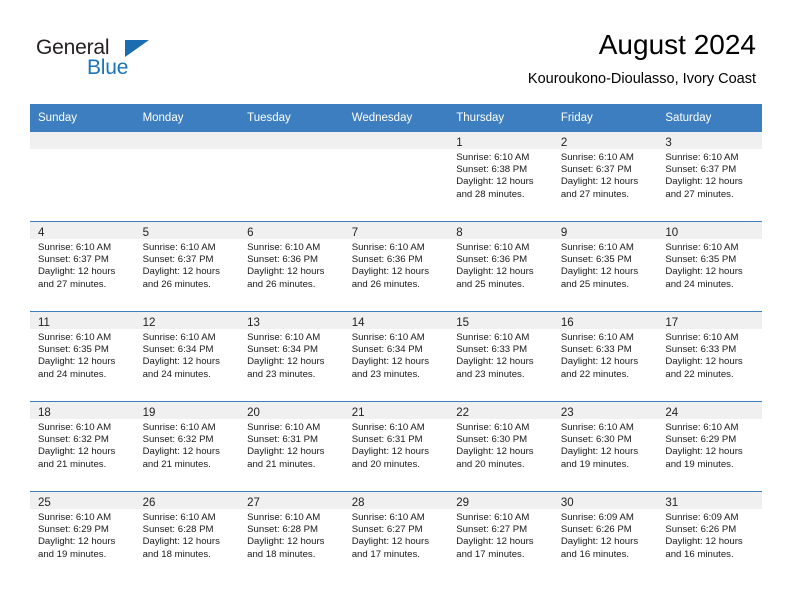 Image resolution: width=792 pixels, height=612 pixels. What do you see at coordinates (595, 194) in the screenshot?
I see `day-detail-line: and 27 minutes.` at bounding box center [595, 194].